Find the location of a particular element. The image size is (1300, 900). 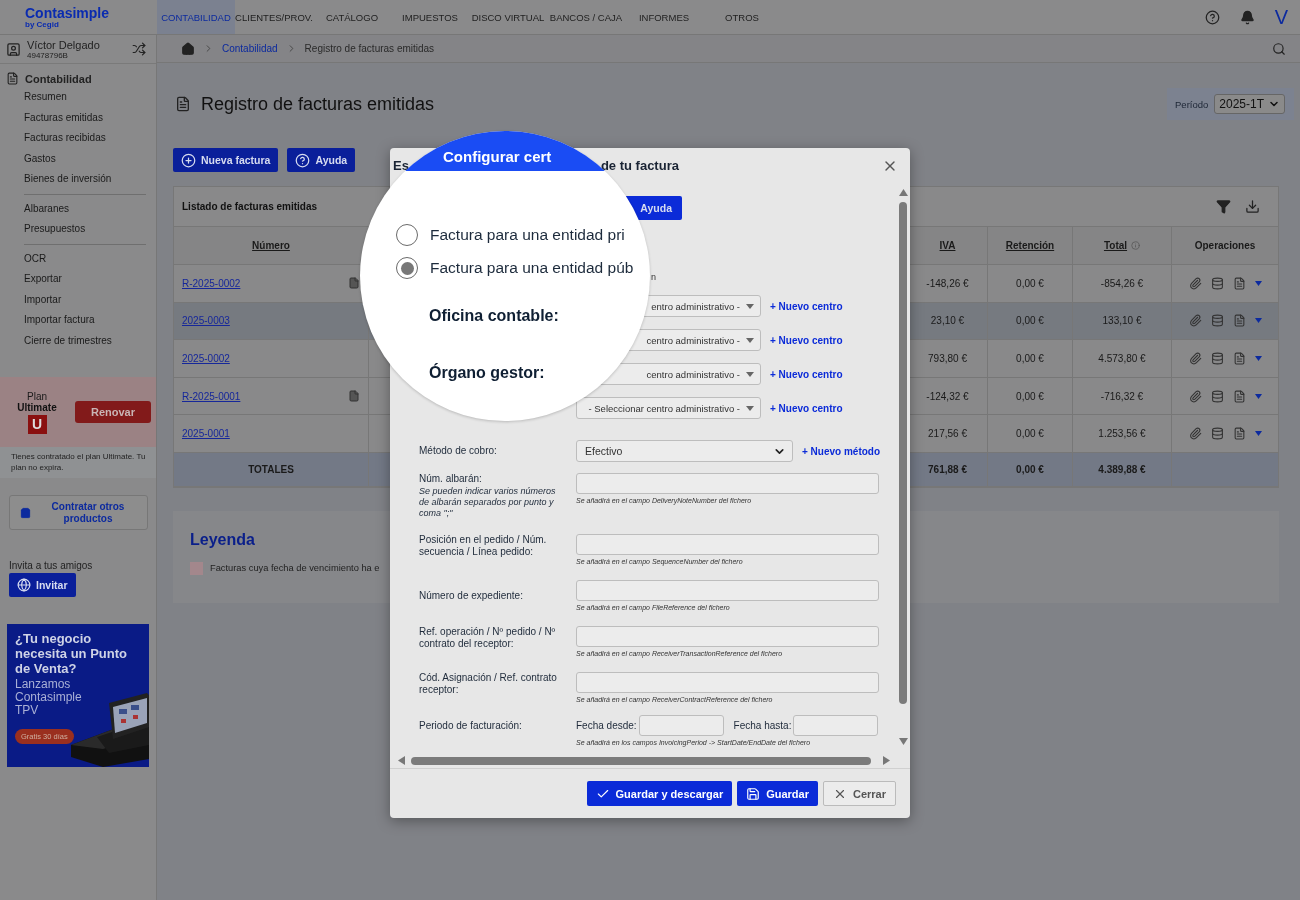

date-from-field is located at coordinates (681, 725).